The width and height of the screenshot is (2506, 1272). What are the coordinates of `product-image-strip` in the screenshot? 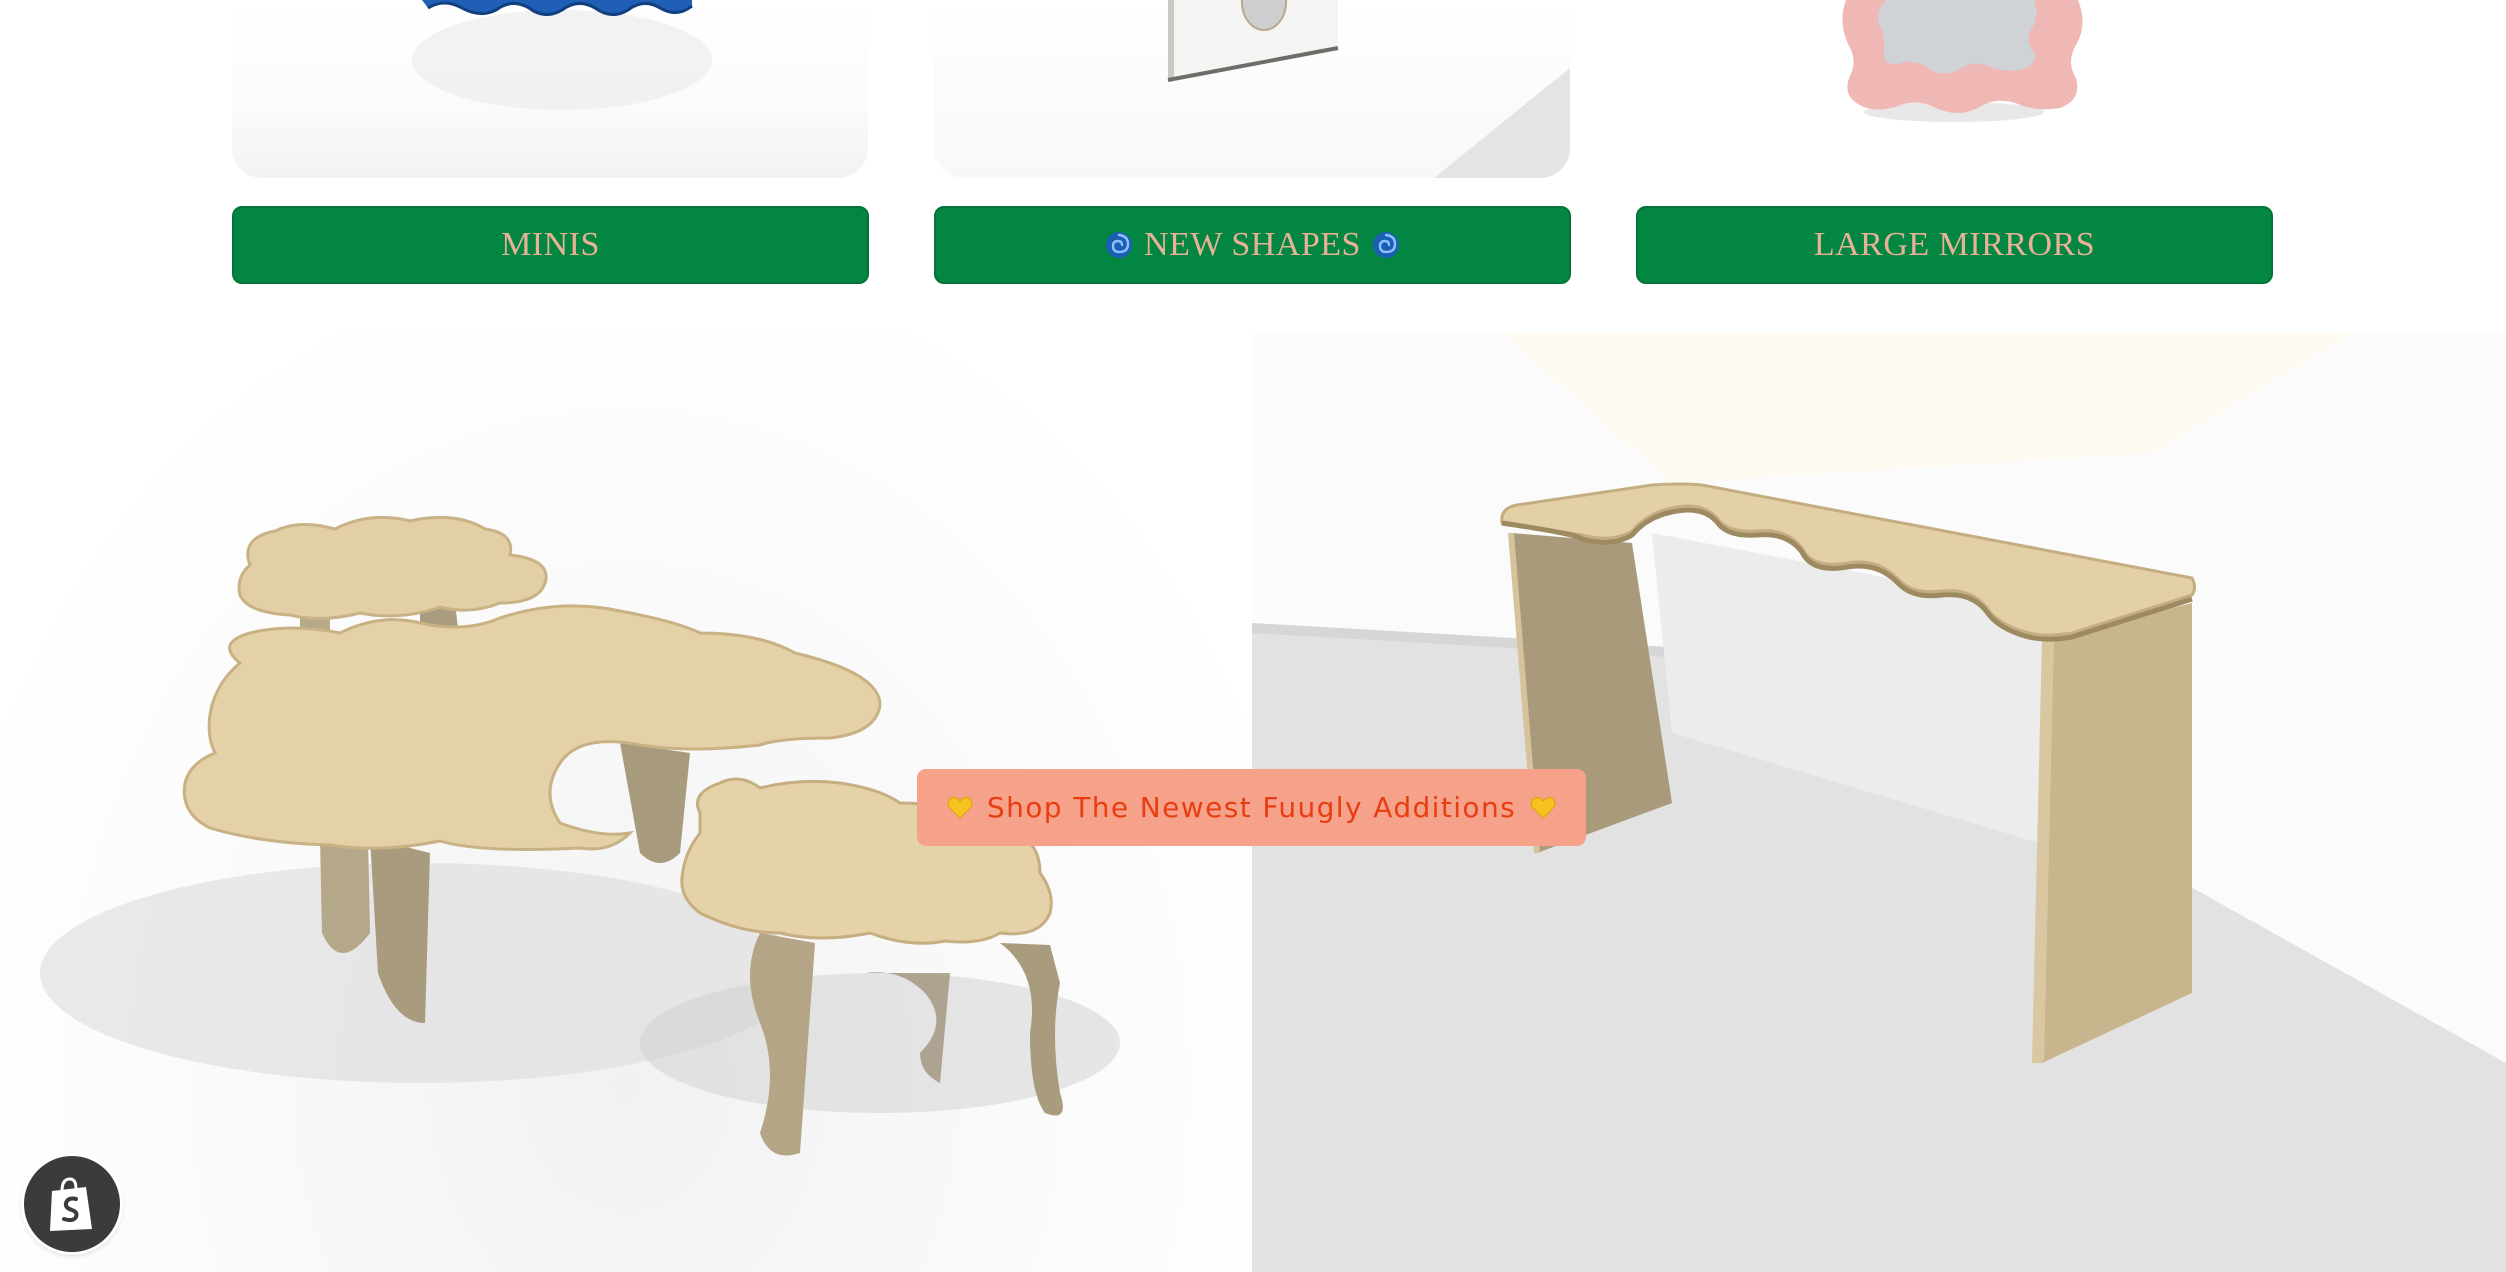 It's located at (1253, 89).